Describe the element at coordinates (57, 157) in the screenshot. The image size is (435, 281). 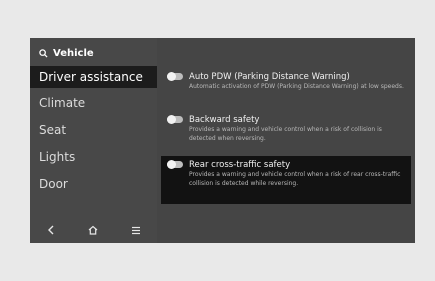
I see `sidebar-item-label: Lights` at that location.